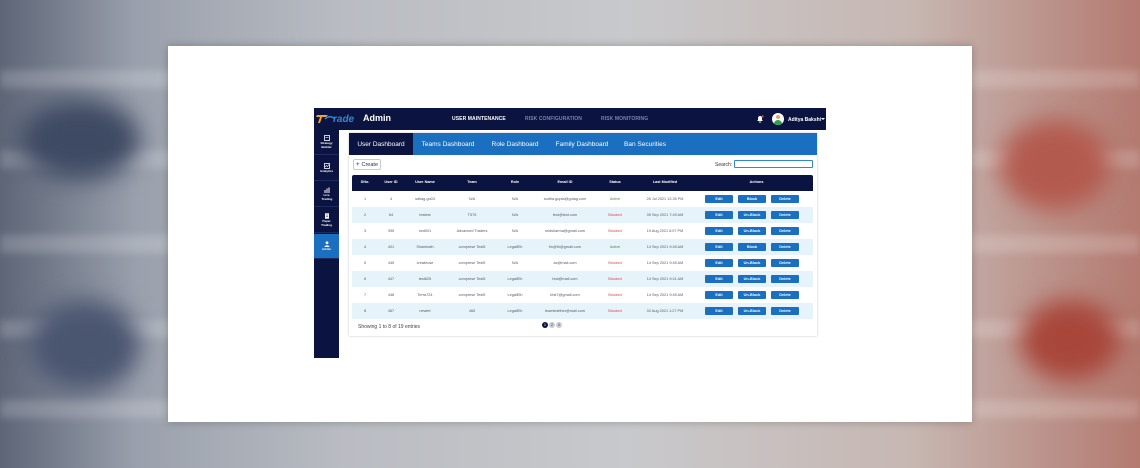 The width and height of the screenshot is (1140, 468). What do you see at coordinates (425, 263) in the screenshot?
I see `cell-user-name: createuse` at bounding box center [425, 263].